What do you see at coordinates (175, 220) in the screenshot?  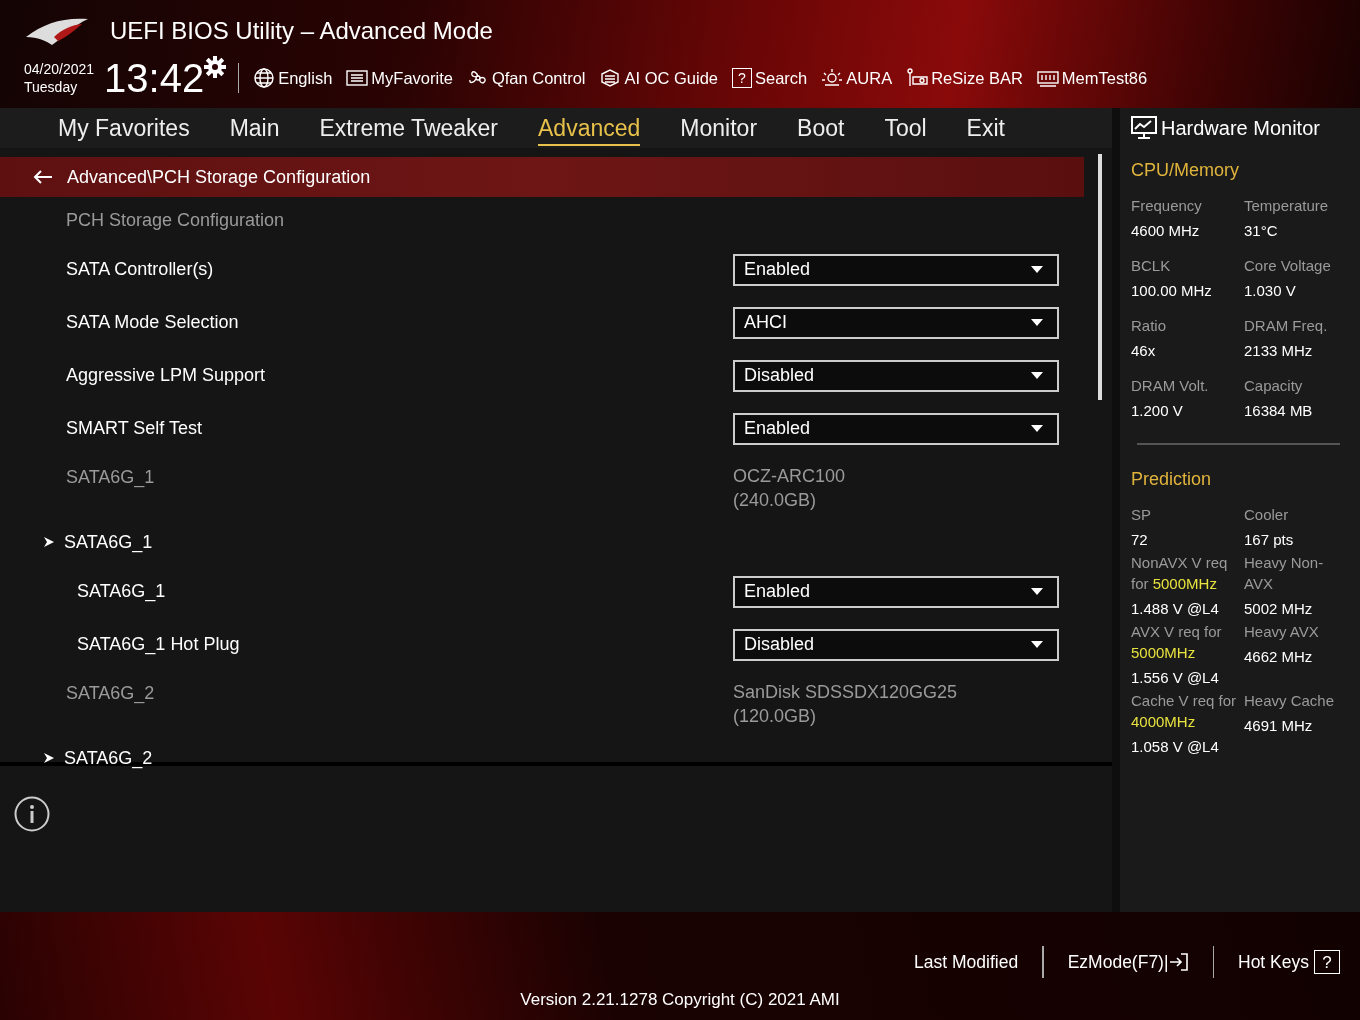 I see `section-heading: PCH Storage Configuration` at bounding box center [175, 220].